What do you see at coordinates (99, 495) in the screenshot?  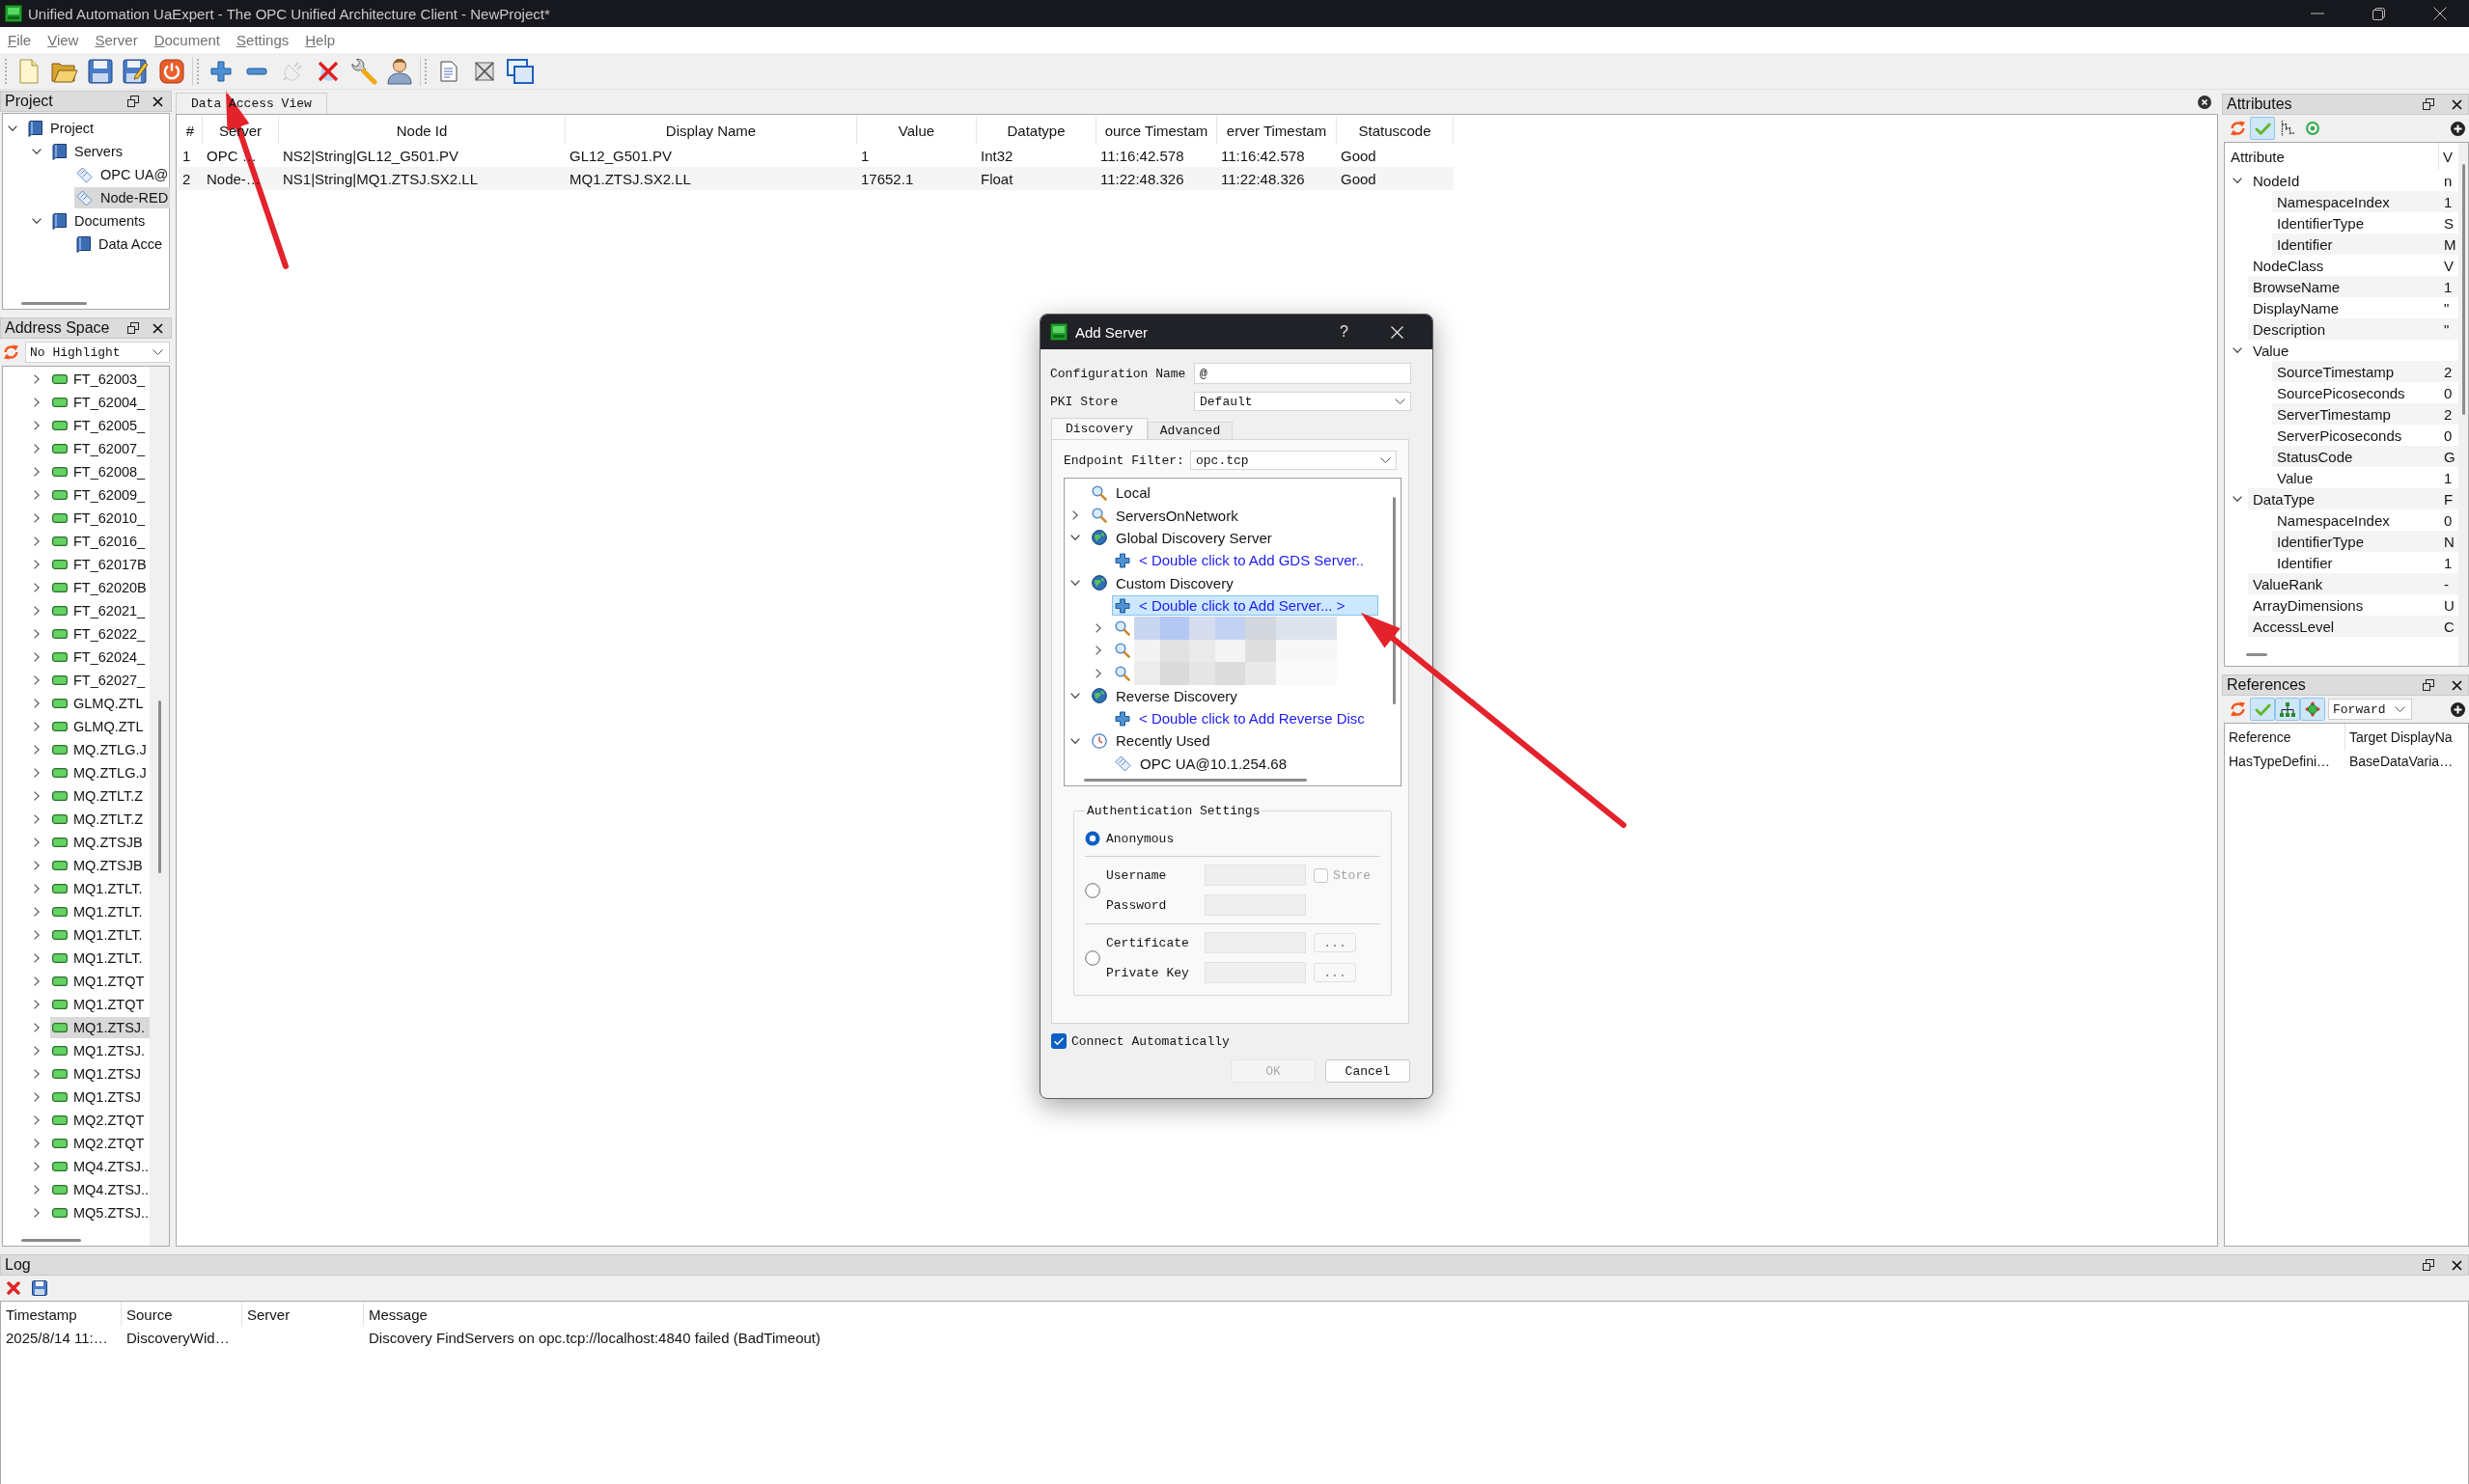 I see `tree-item: FT_62009_` at bounding box center [99, 495].